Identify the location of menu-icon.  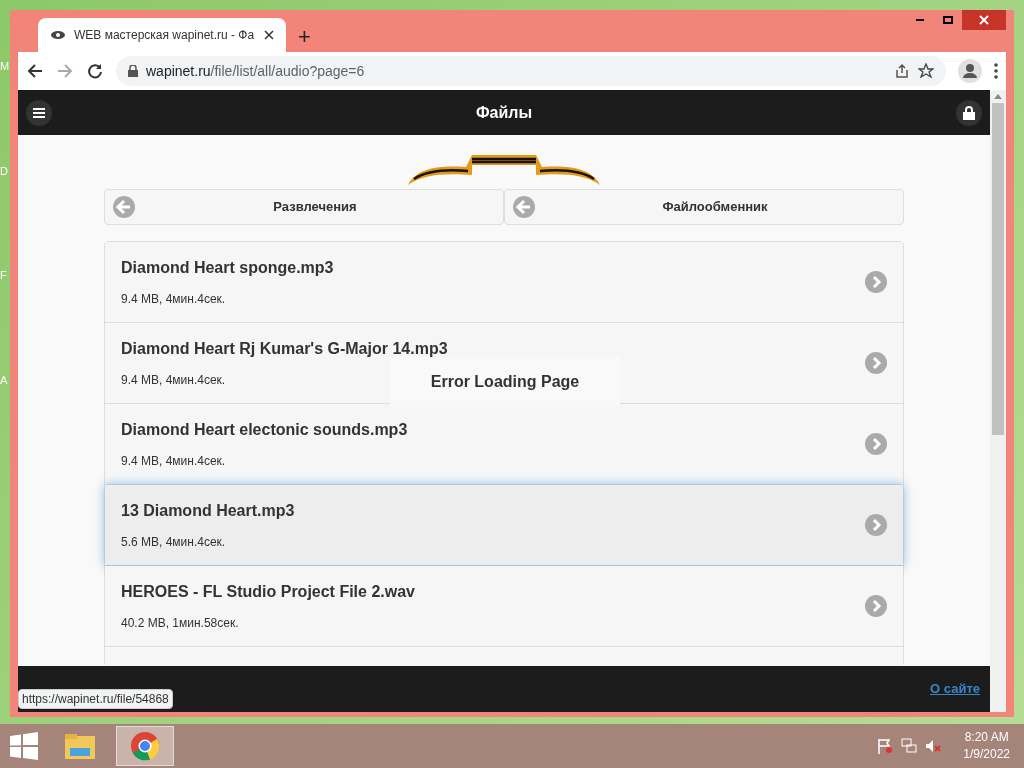
(39, 112).